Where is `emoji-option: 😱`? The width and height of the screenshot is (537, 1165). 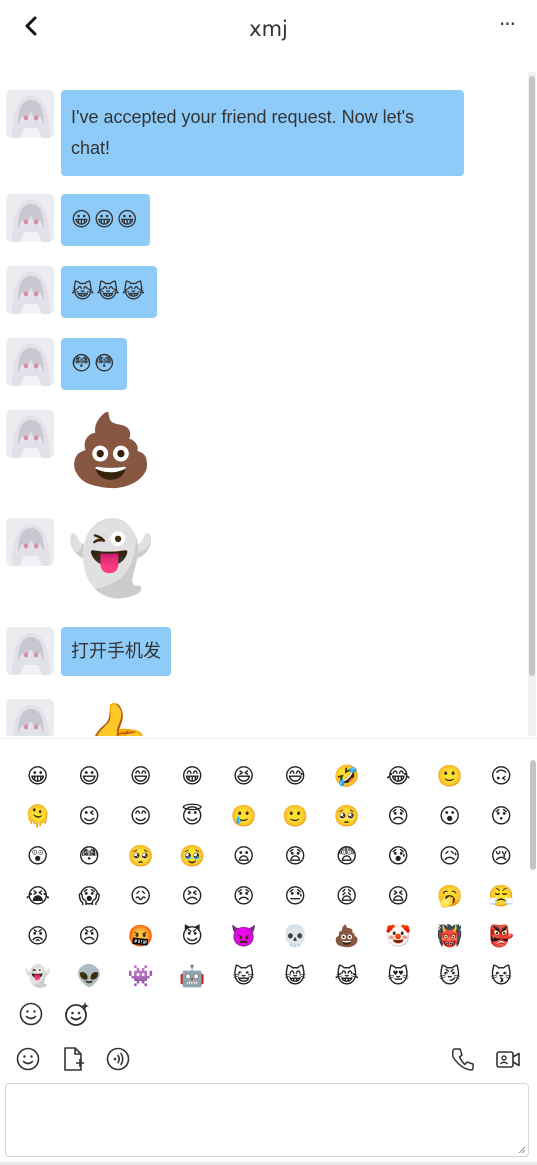 emoji-option: 😱 is located at coordinates (90, 896).